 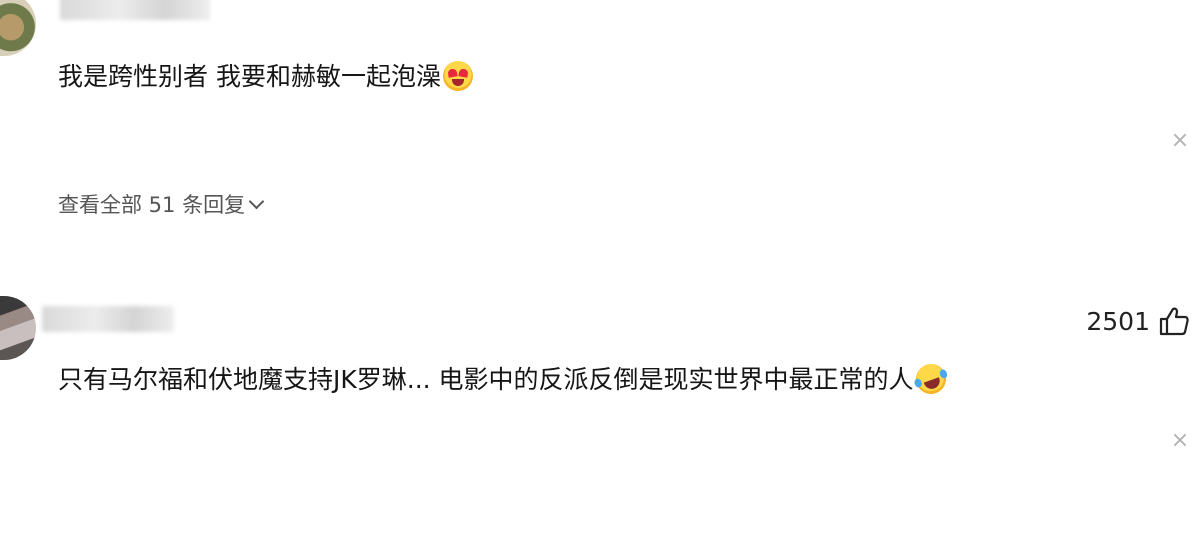 I want to click on chevron-down-icon, so click(x=256, y=201).